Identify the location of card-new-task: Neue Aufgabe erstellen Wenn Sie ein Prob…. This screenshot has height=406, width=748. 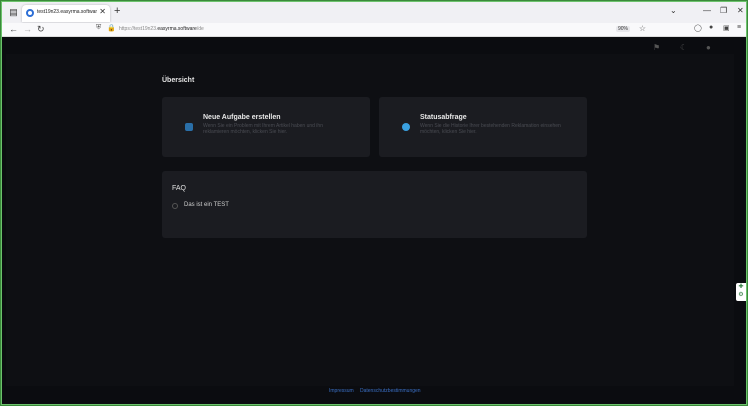
(266, 127).